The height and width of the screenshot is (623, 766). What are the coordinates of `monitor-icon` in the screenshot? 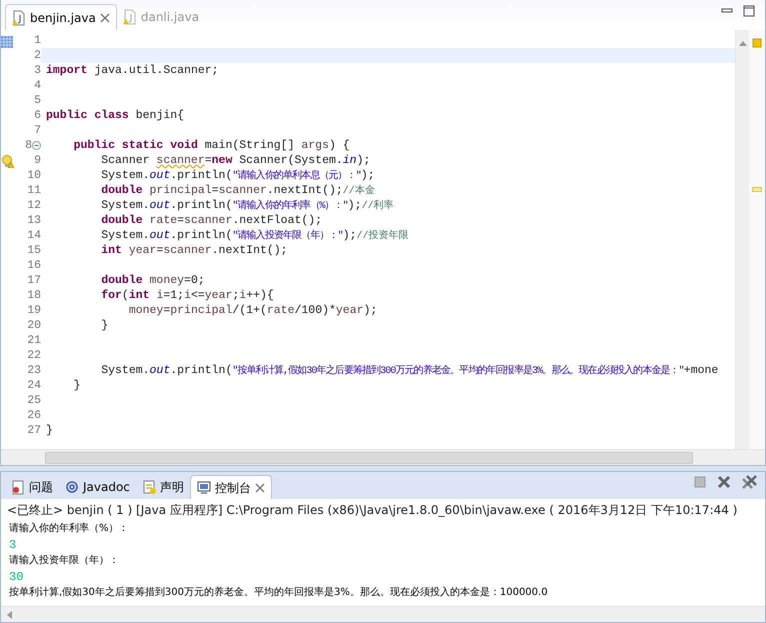 It's located at (203, 487).